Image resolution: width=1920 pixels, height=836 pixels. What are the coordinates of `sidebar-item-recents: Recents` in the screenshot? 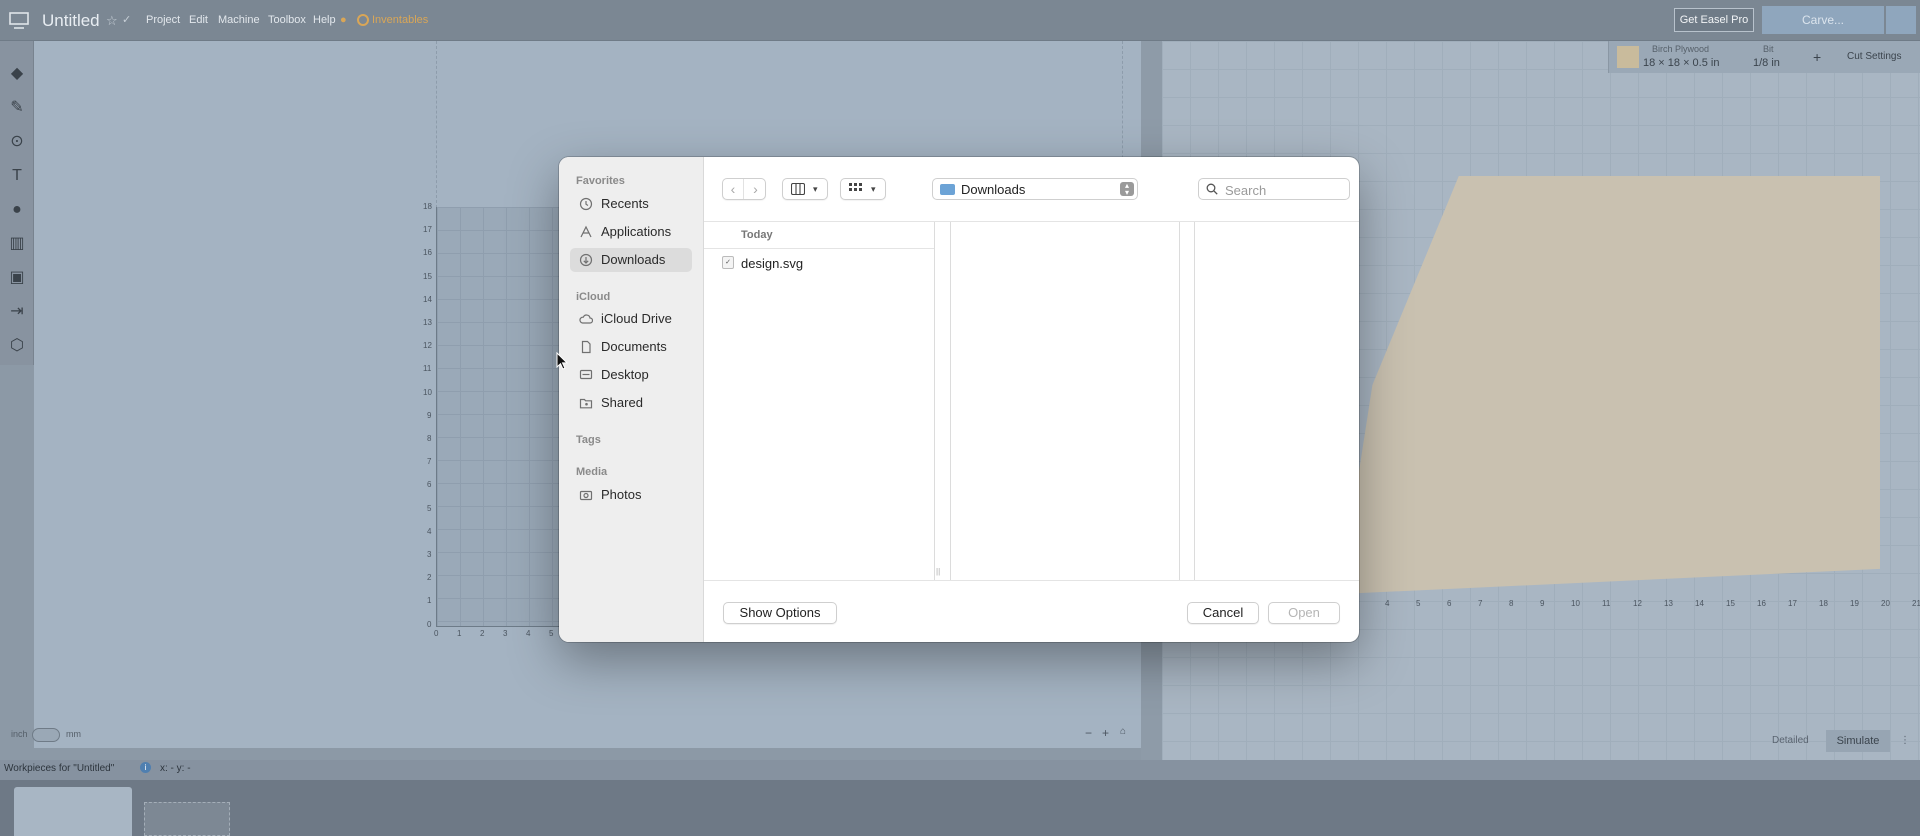 It's located at (631, 204).